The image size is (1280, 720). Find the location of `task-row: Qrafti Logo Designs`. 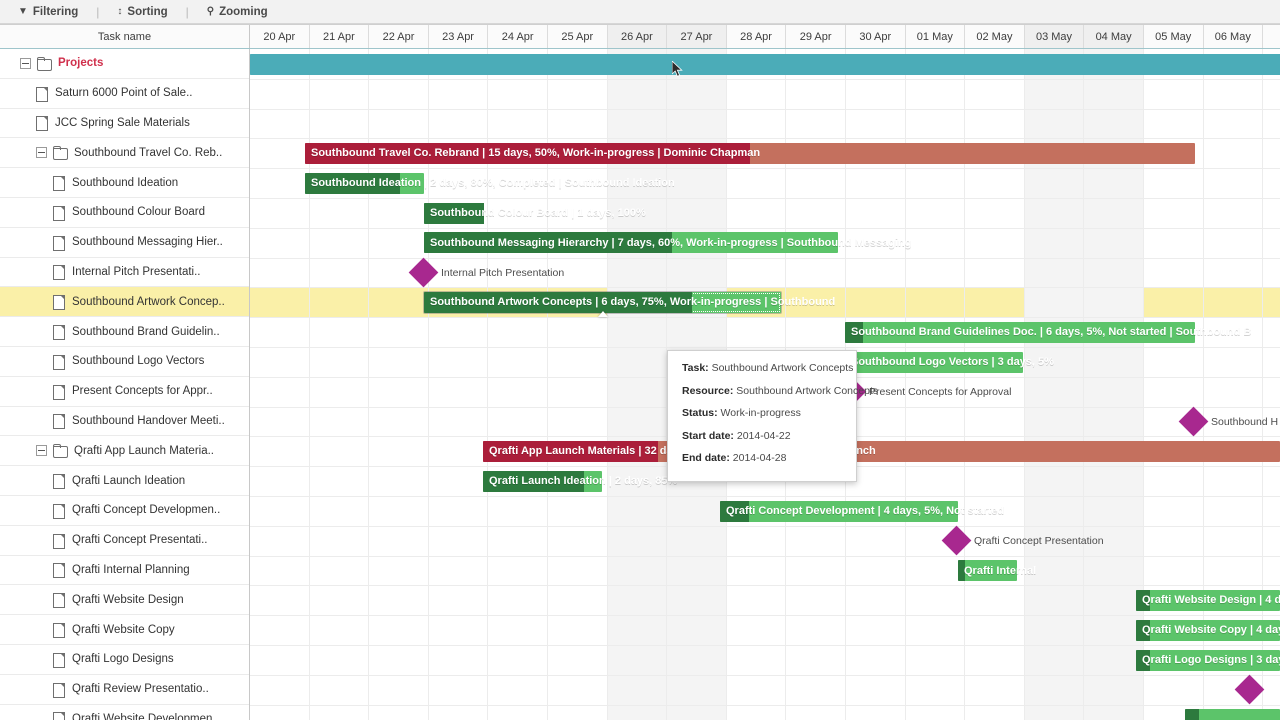

task-row: Qrafti Logo Designs is located at coordinates (124, 660).